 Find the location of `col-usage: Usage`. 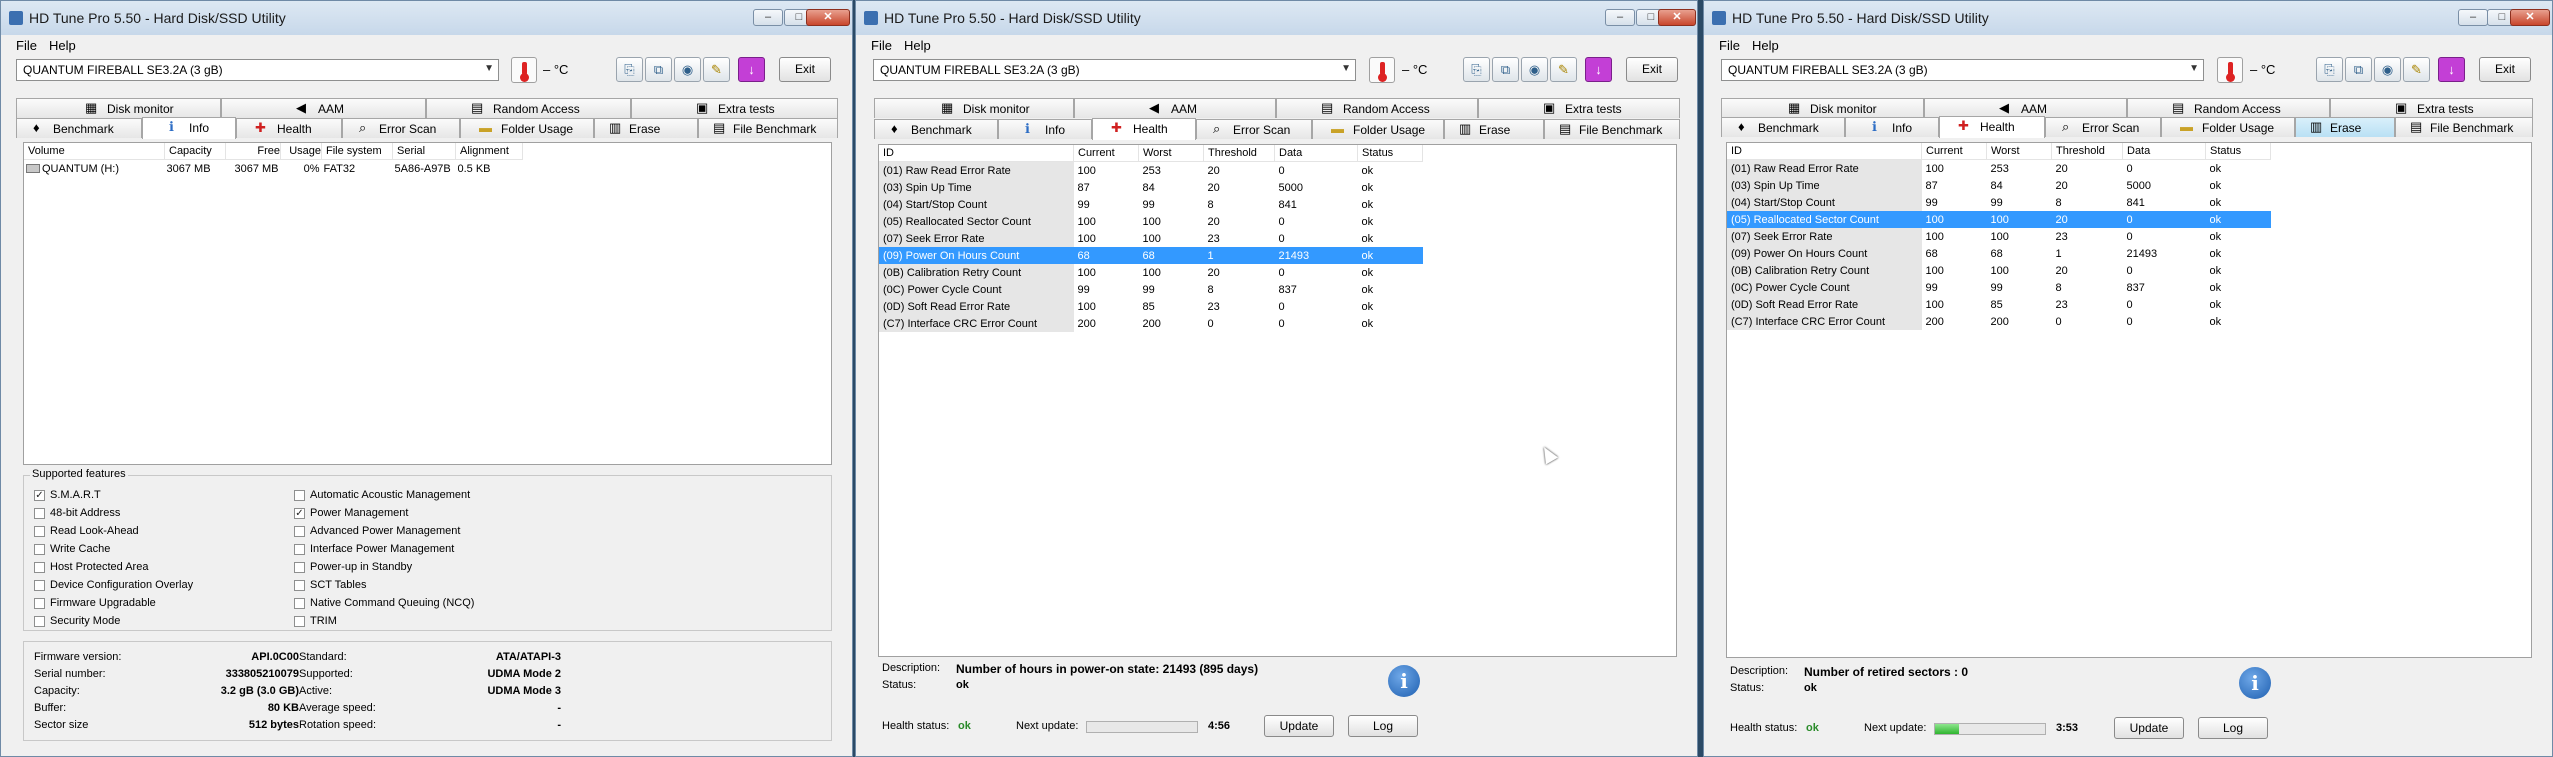

col-usage: Usage is located at coordinates (301, 151).